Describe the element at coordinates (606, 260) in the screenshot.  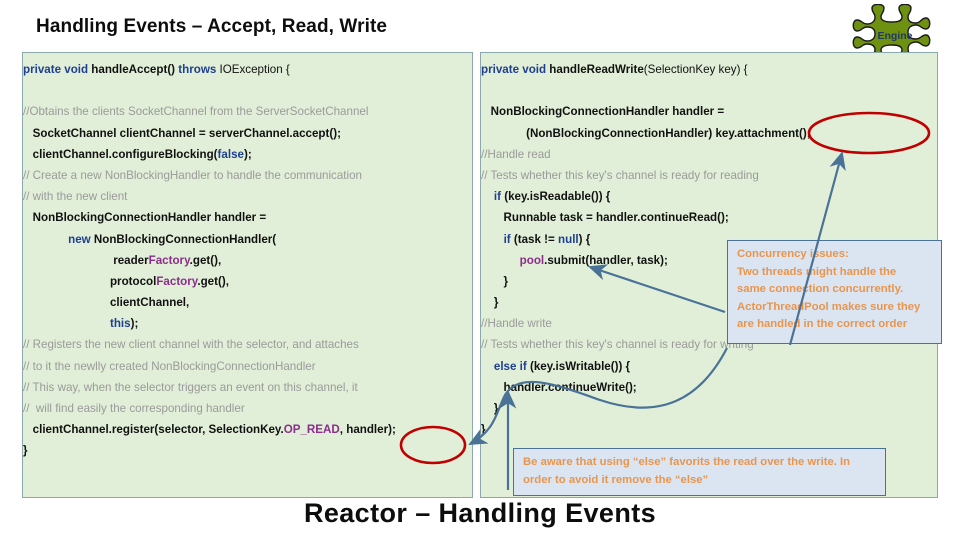
I see `code-token: .submit(handler, task);` at that location.